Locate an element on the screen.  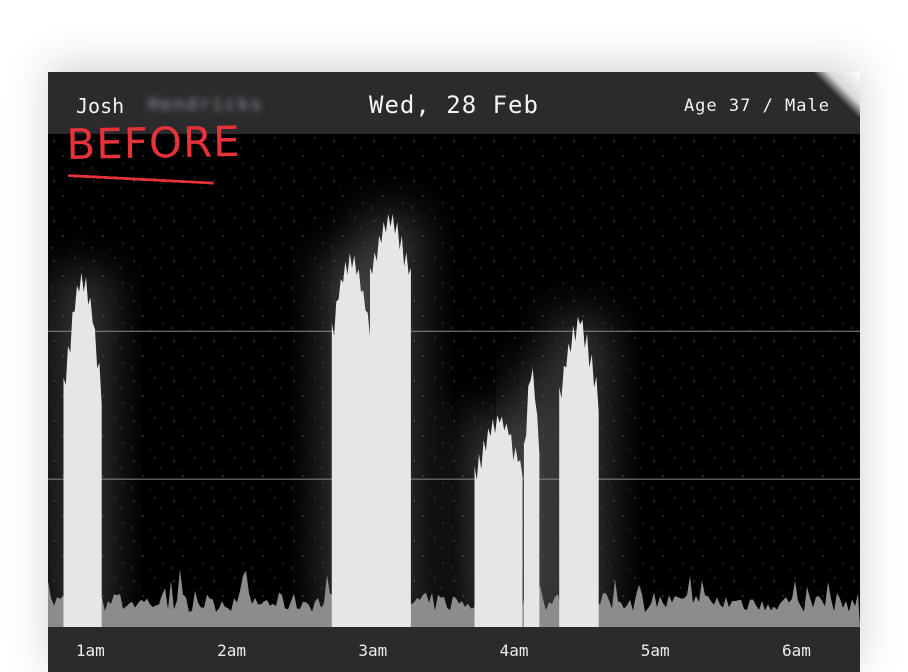
before-annotation: BEFORE is located at coordinates (154, 142).